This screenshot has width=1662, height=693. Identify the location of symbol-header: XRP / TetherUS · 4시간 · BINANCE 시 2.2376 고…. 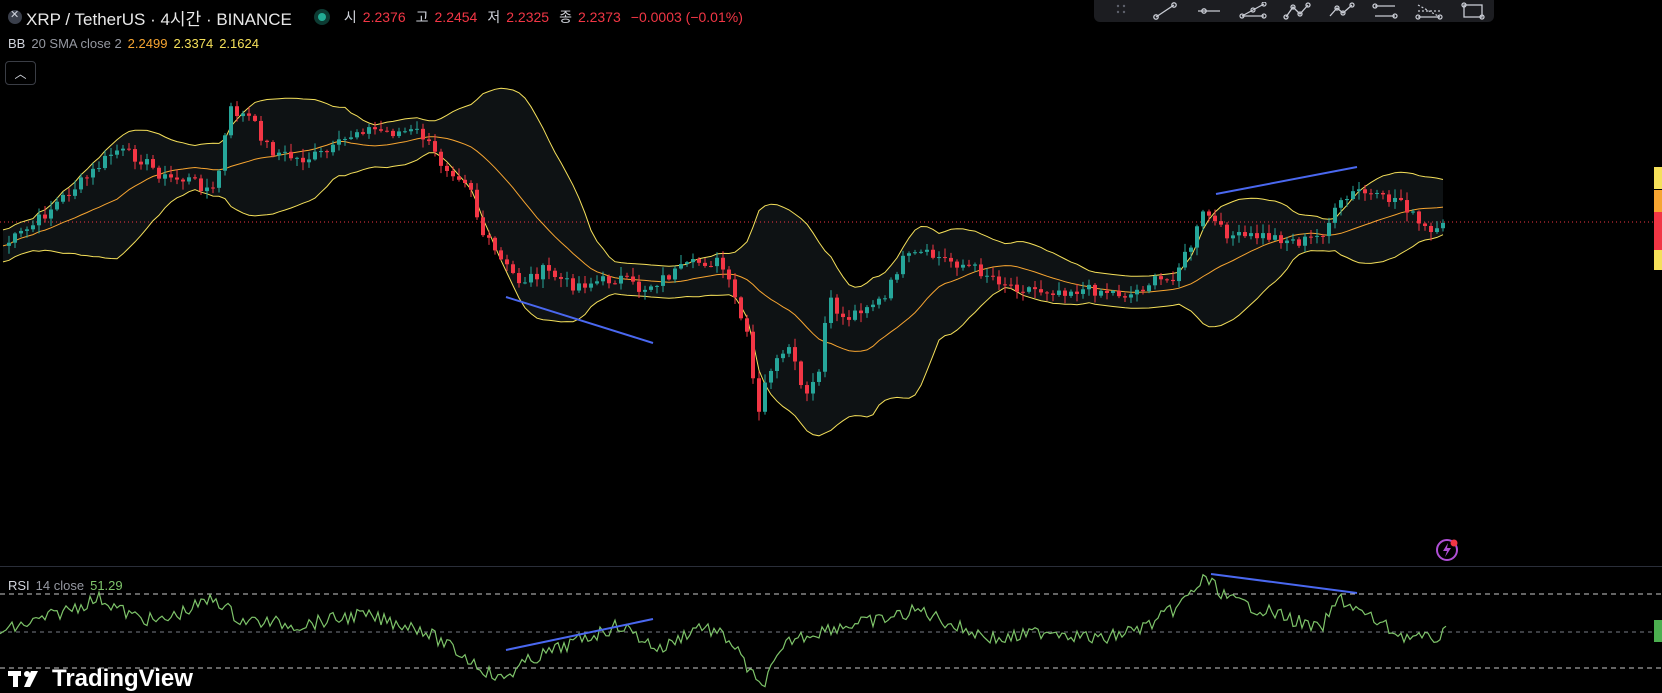
(377, 17).